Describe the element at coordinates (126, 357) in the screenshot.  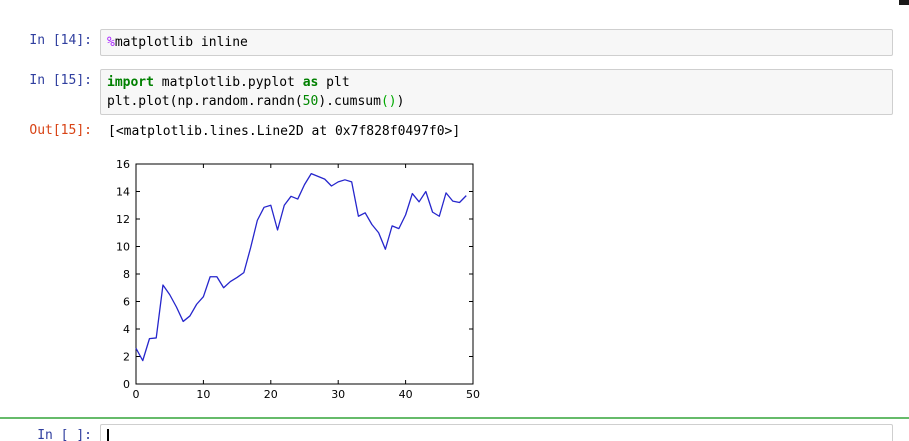
I see `y-tick-label: 2` at that location.